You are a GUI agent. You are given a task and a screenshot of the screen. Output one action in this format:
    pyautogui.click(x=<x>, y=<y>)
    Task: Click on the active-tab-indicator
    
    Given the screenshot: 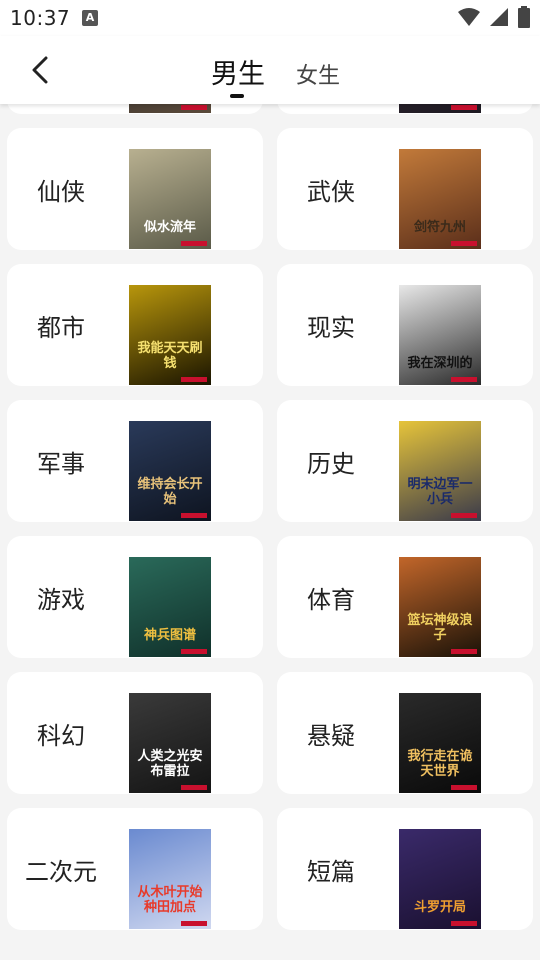 What is the action you would take?
    pyautogui.click(x=237, y=96)
    